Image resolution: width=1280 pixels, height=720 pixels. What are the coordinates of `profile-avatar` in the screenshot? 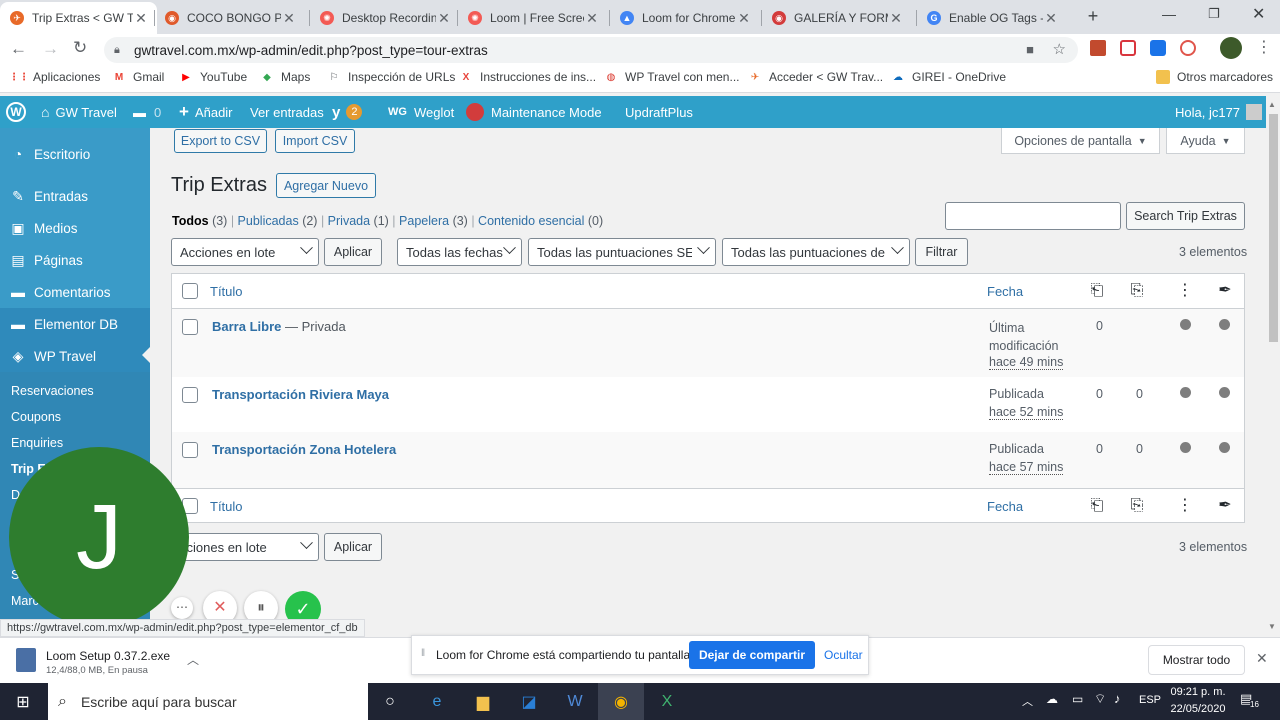 It's located at (1231, 48).